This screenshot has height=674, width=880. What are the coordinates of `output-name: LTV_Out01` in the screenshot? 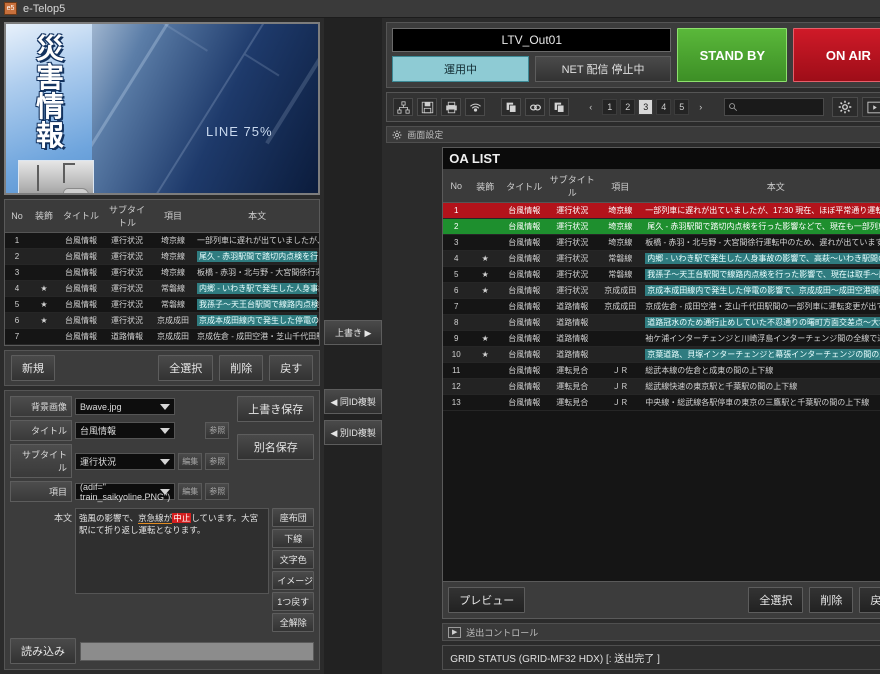 It's located at (532, 40).